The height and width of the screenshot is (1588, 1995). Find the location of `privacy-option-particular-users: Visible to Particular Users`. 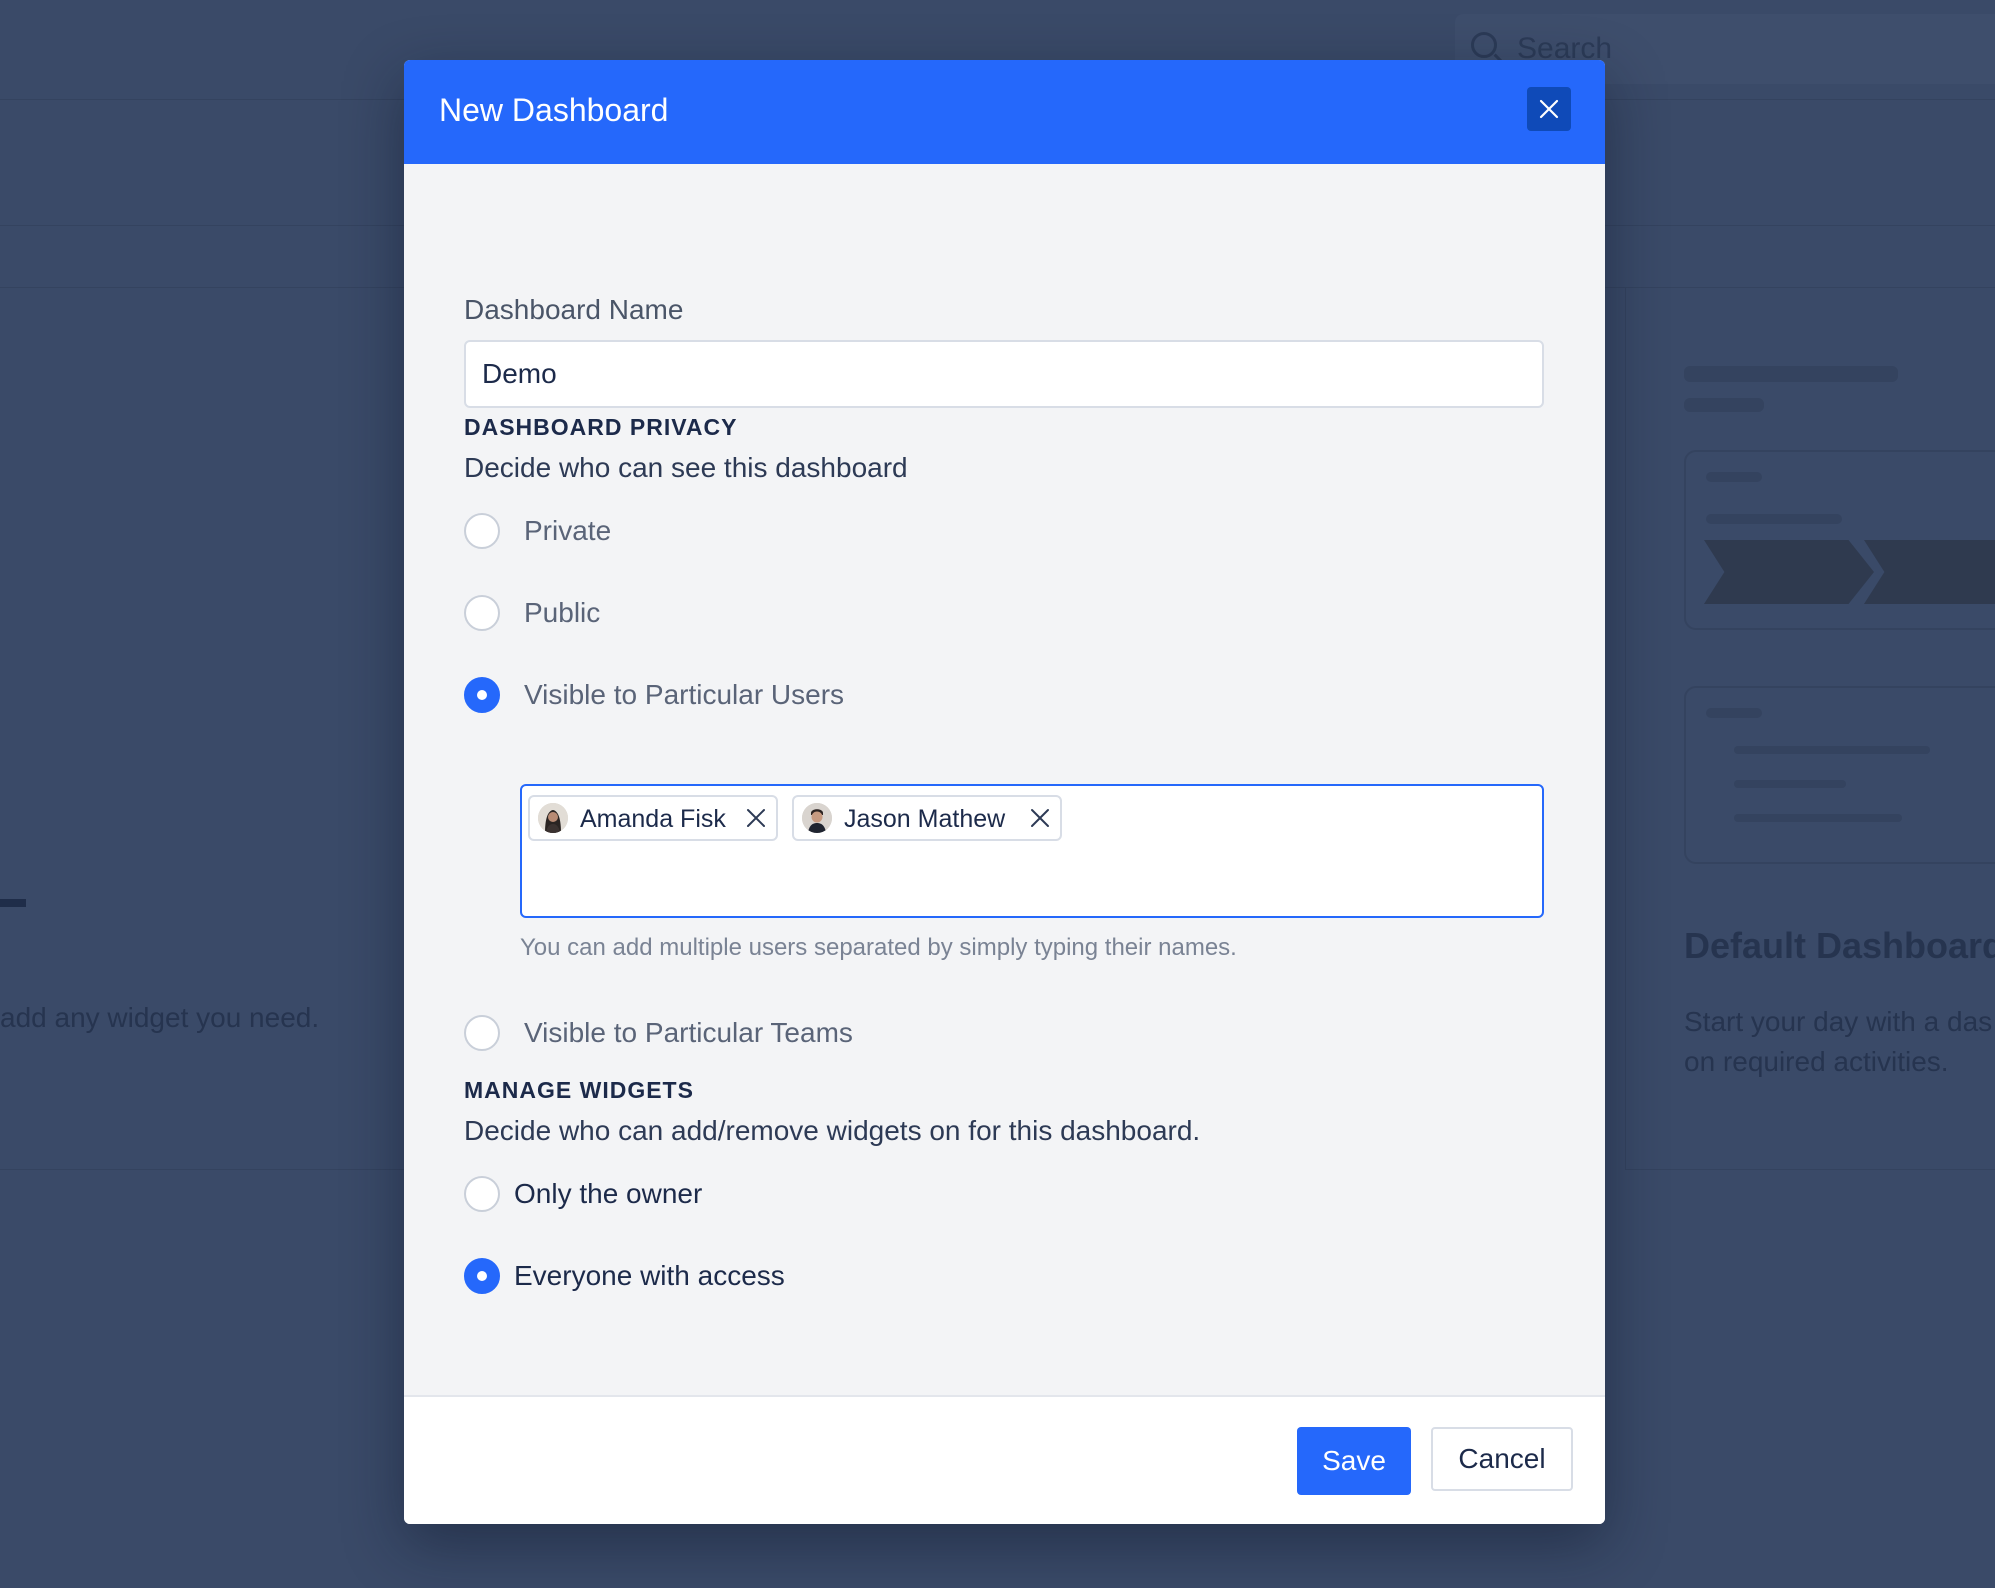

privacy-option-particular-users: Visible to Particular Users is located at coordinates (714, 696).